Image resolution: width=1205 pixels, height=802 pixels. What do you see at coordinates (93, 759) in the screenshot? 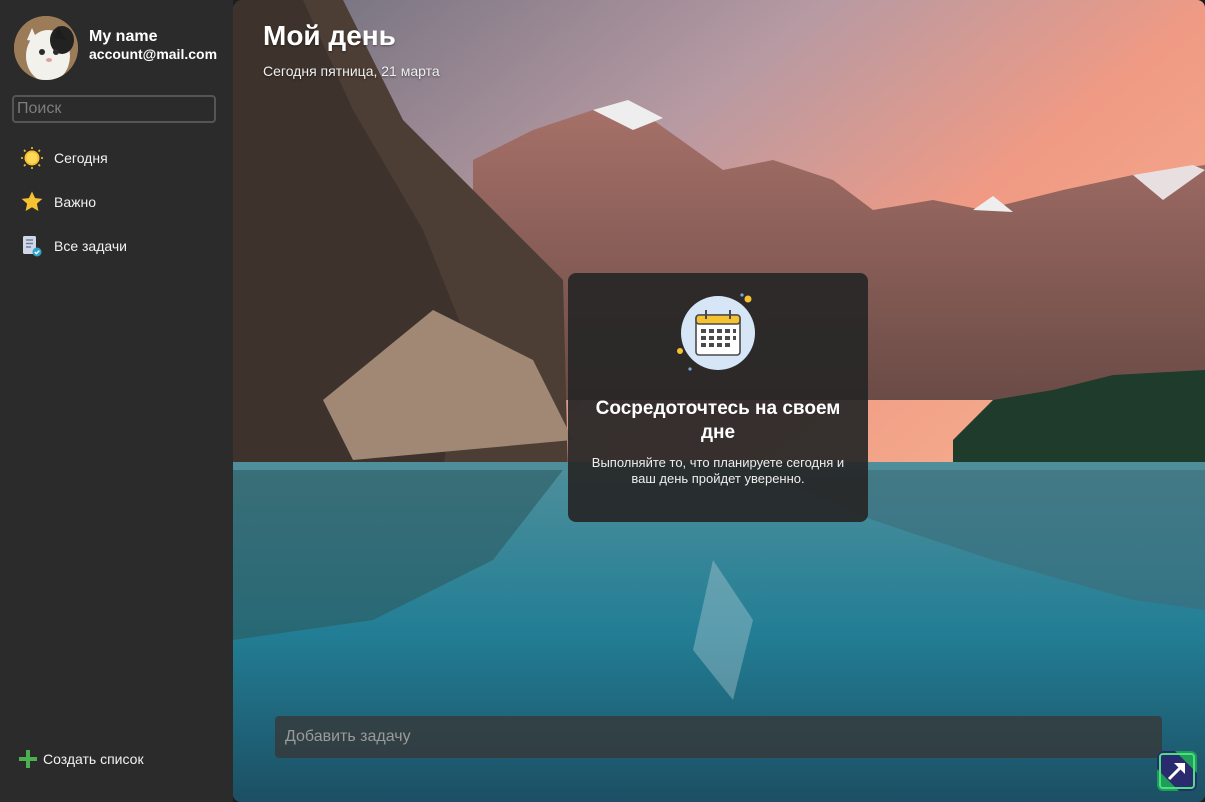
I see `create-list-label: Создать список` at bounding box center [93, 759].